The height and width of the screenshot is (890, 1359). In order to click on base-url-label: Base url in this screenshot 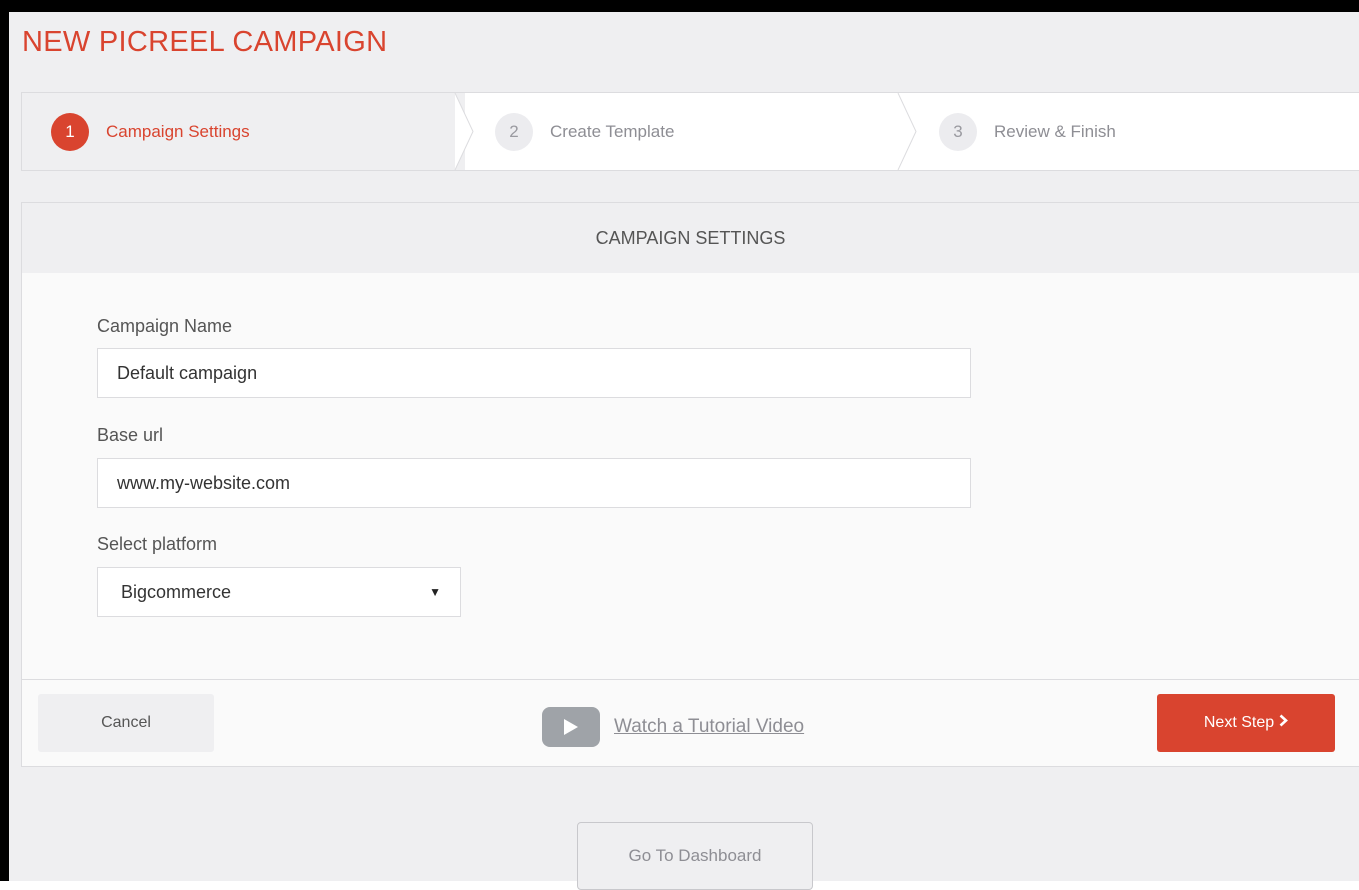, I will do `click(130, 435)`.